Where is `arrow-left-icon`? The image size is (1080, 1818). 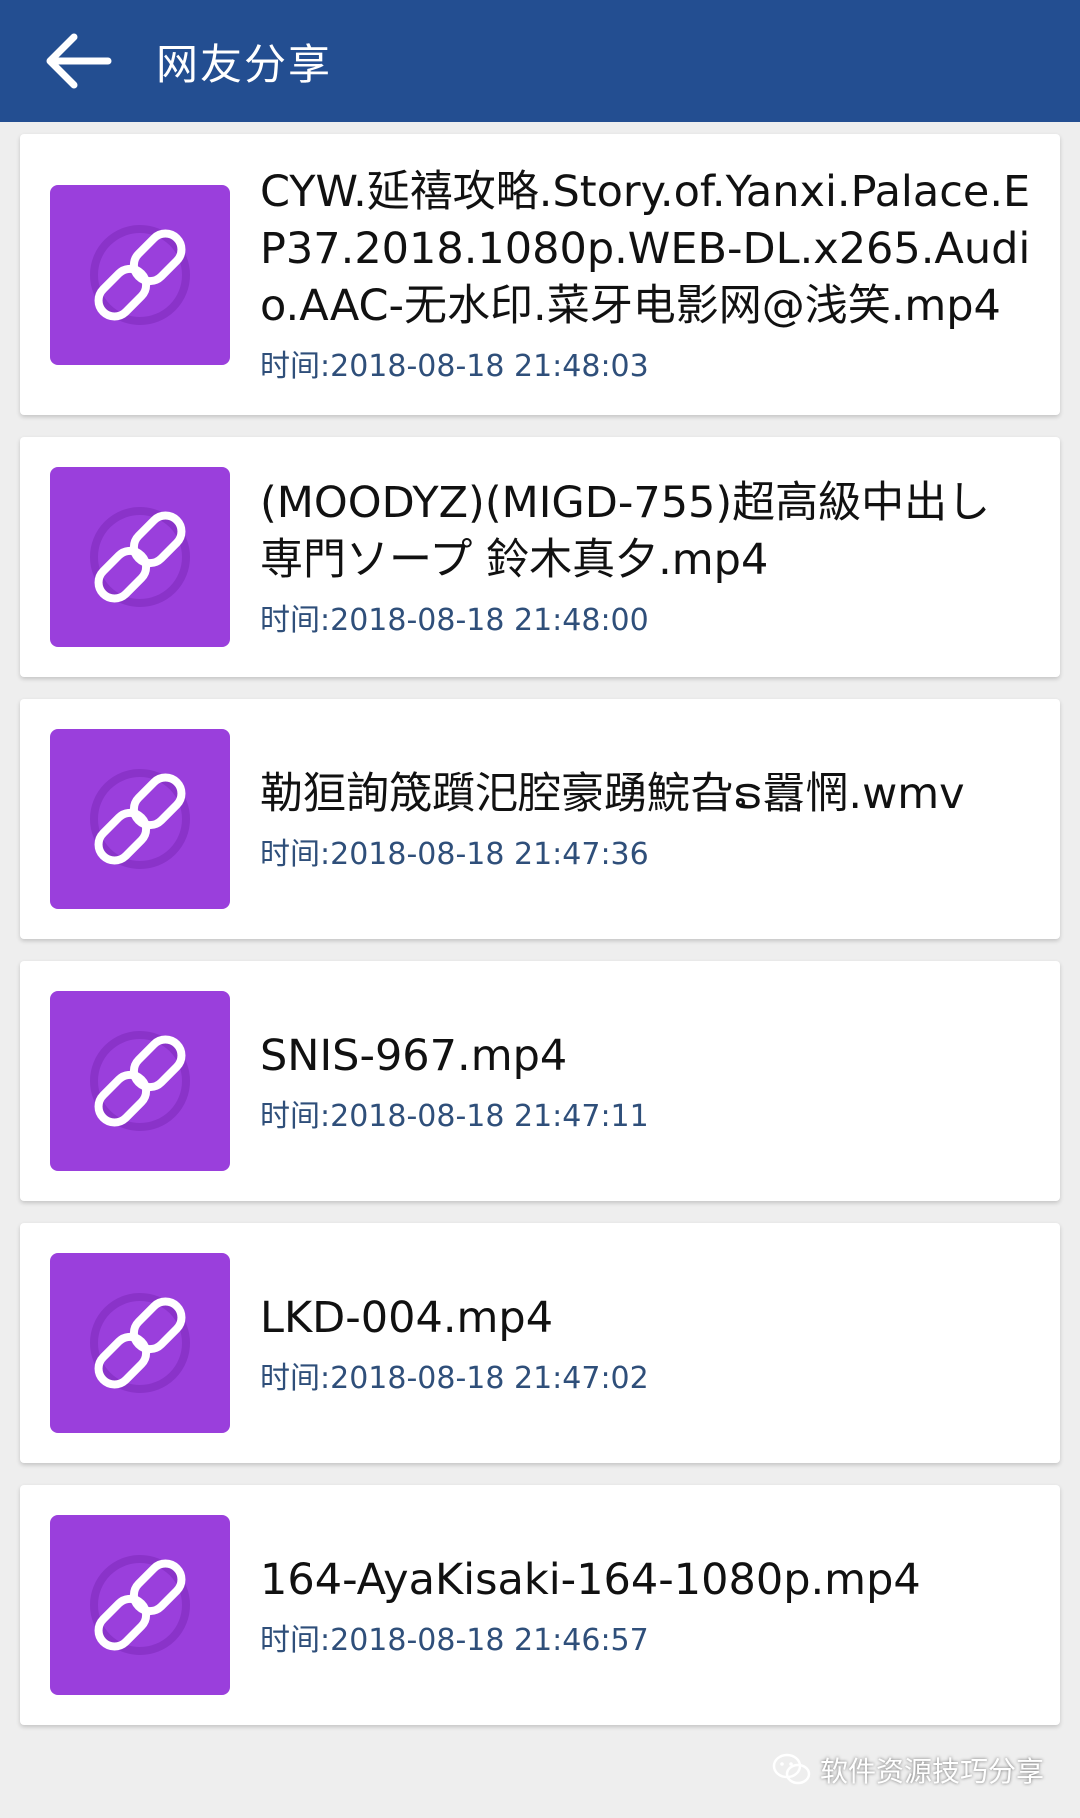
arrow-left-icon is located at coordinates (79, 61).